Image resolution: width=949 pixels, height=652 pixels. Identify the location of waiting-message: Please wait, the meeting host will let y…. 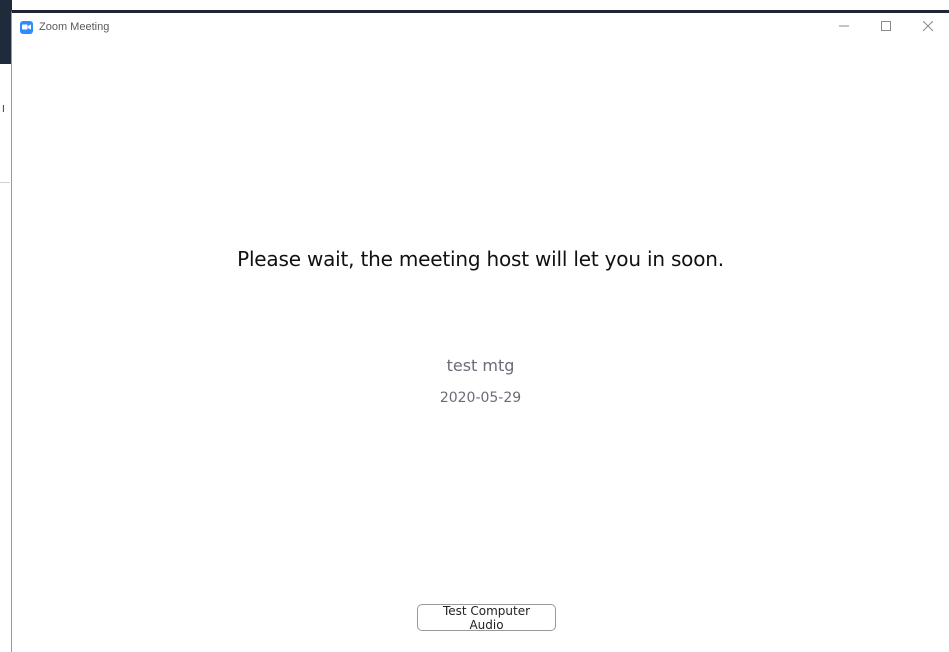
(480, 259).